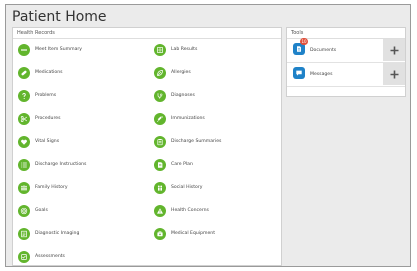 Image resolution: width=417 pixels, height=271 pixels. I want to click on health-record-item-problems: Problems, so click(37, 95).